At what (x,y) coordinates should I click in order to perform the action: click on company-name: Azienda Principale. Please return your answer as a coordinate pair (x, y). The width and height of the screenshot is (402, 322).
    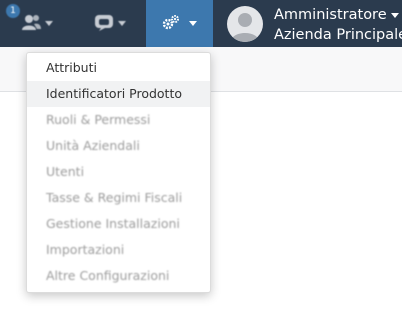
    Looking at the image, I should click on (338, 35).